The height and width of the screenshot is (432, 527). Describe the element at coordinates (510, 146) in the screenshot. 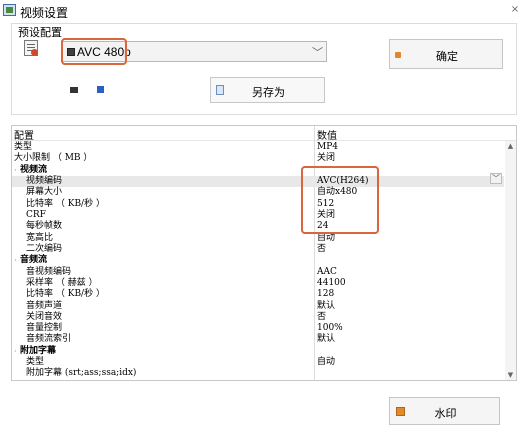

I see `scroll-up-icon: ▲` at that location.